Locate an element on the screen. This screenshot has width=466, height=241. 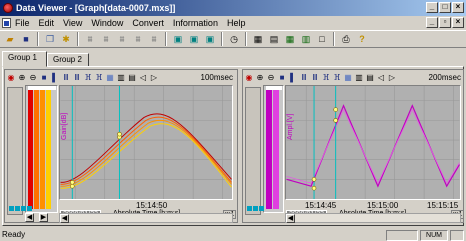
menu-convert: Convert is located at coordinates (148, 23).